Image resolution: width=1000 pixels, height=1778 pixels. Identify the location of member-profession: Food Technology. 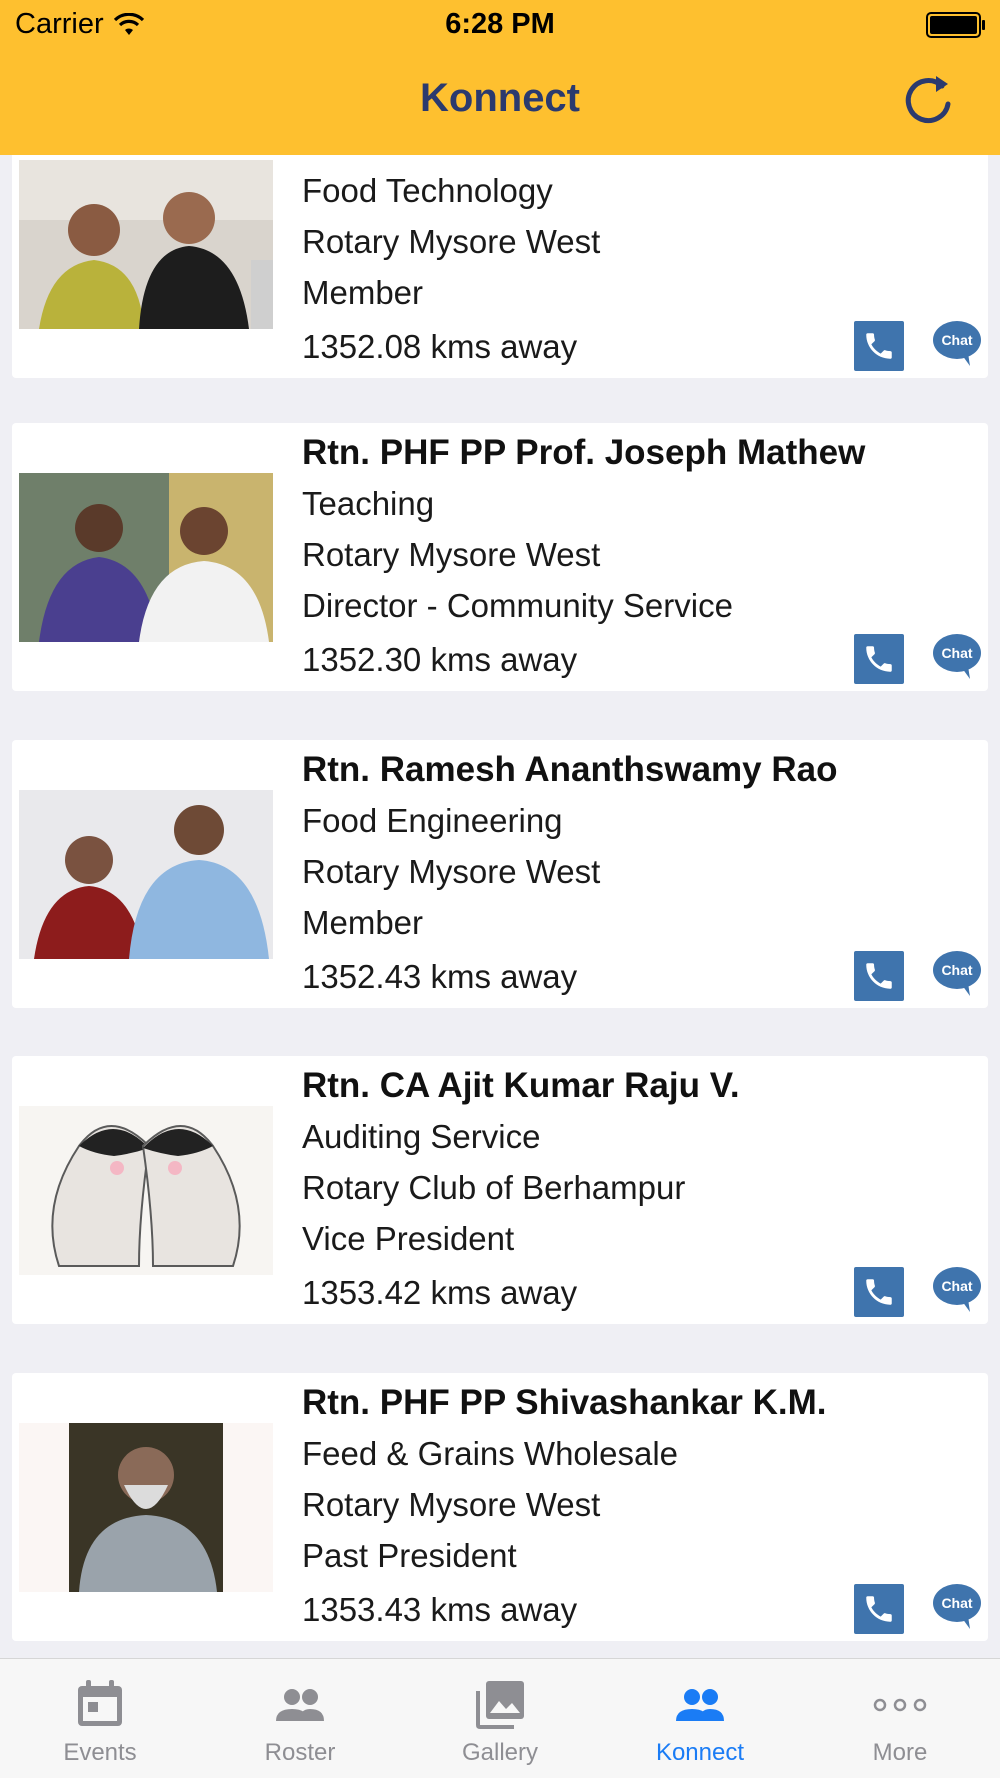
(427, 190).